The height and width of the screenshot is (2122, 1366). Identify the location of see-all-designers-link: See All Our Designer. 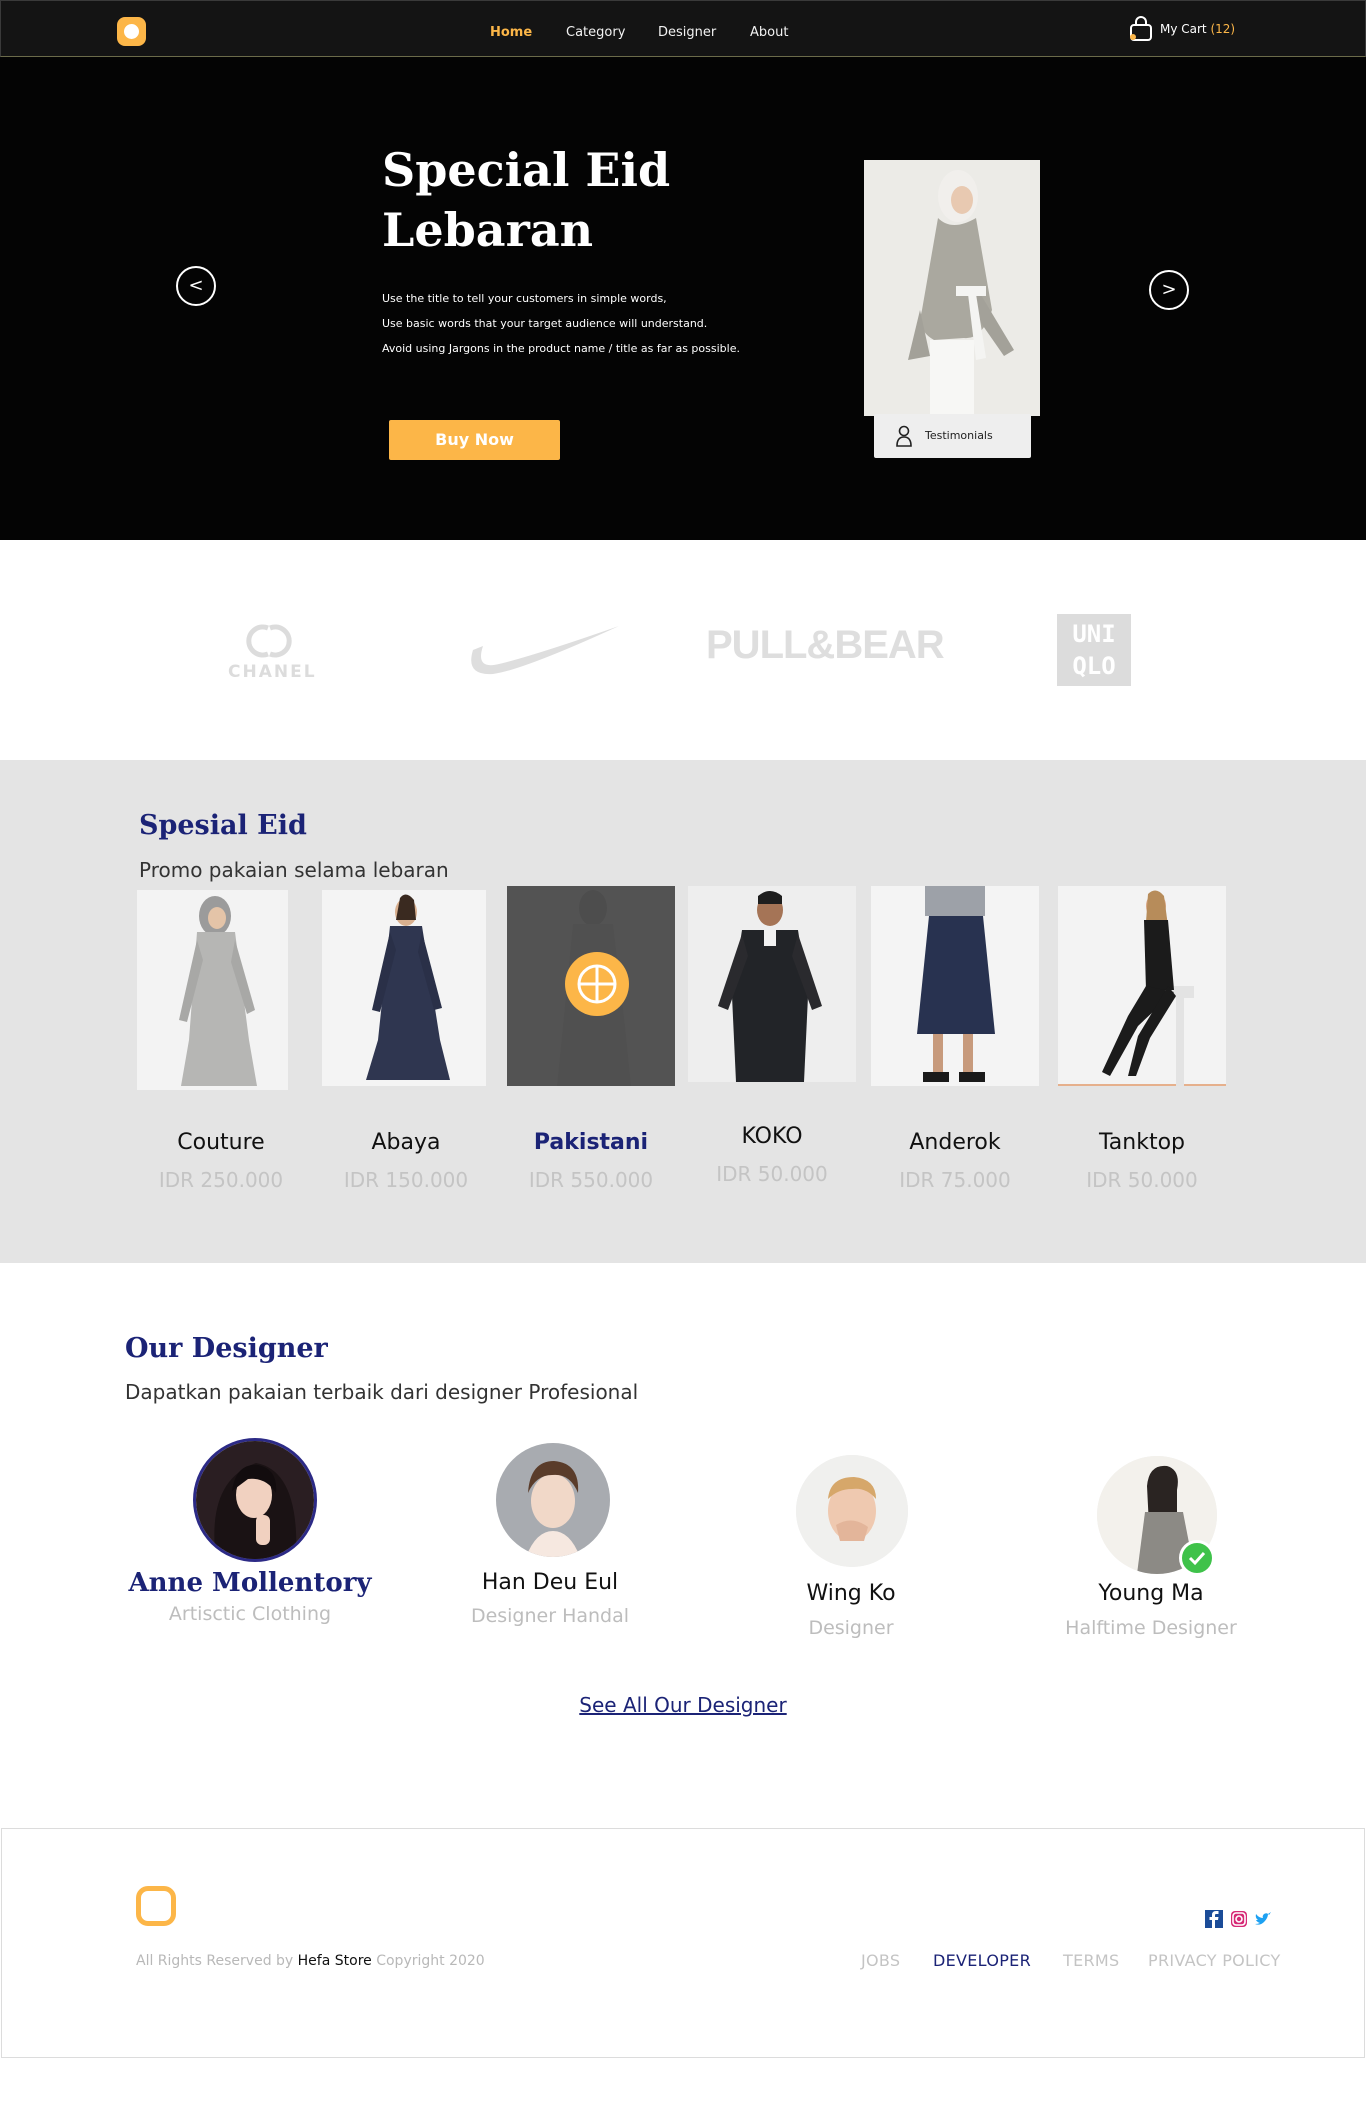
(683, 1705).